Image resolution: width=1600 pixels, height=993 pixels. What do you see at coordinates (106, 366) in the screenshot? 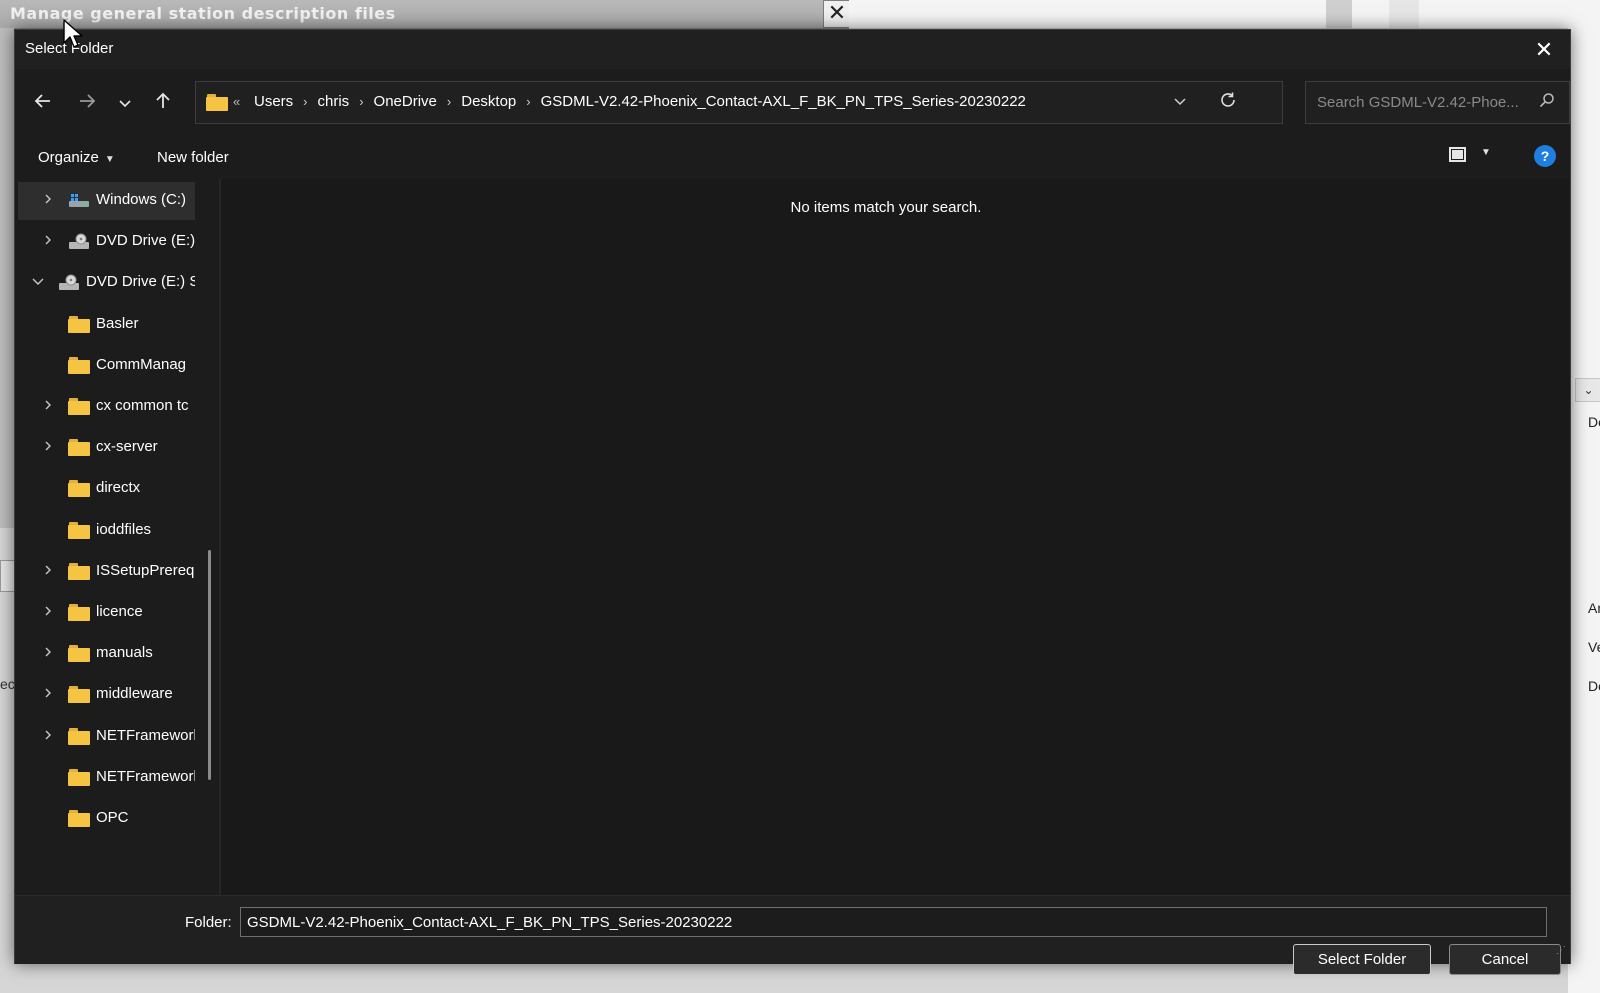
I see `tree-item: CommManag` at bounding box center [106, 366].